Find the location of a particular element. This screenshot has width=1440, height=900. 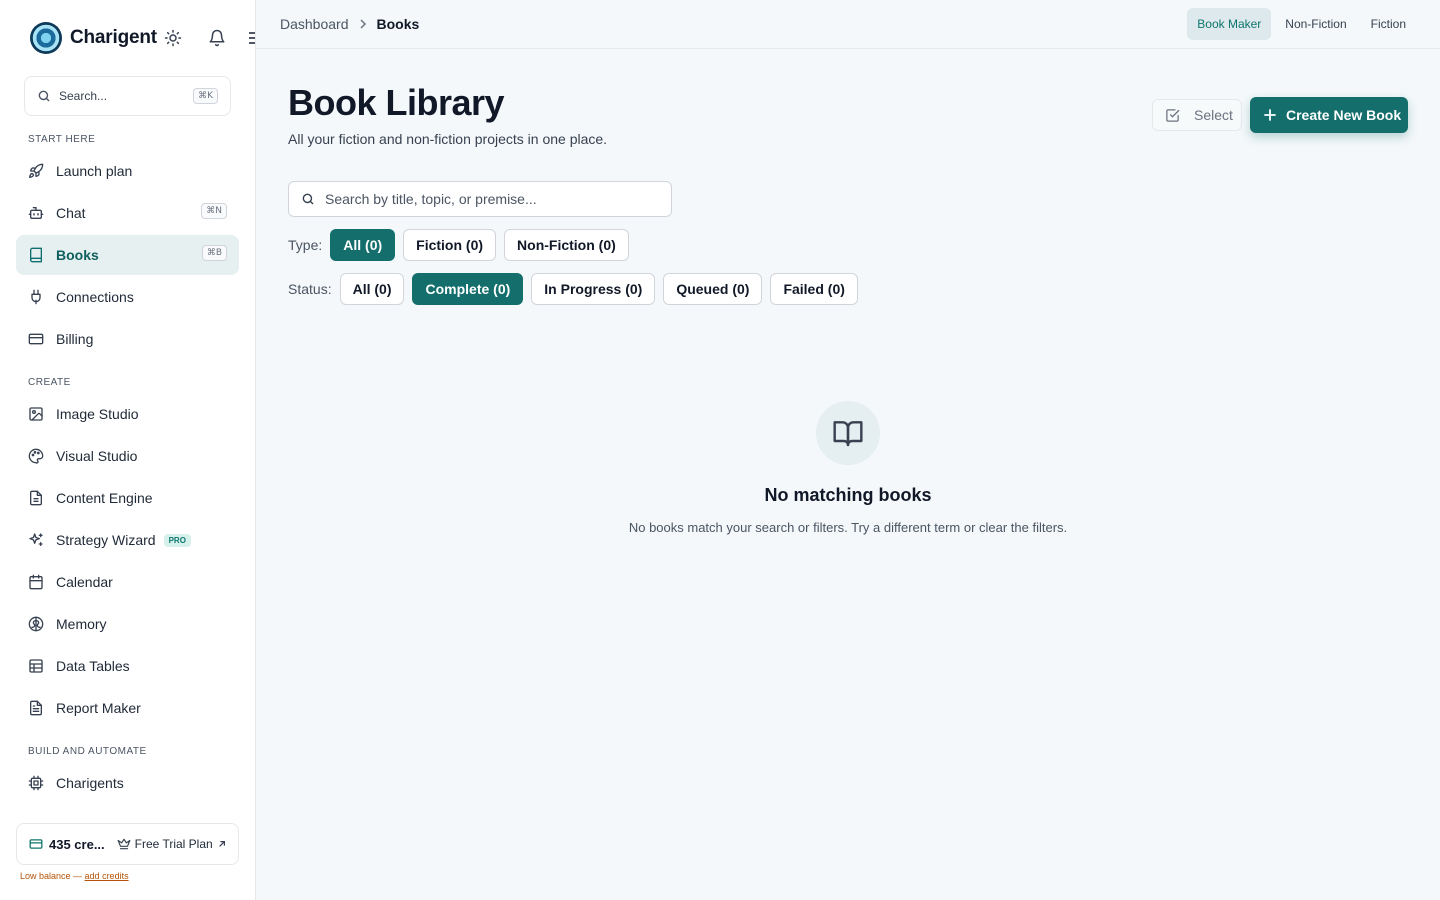

chat-shortcut: ⌘N is located at coordinates (214, 211).